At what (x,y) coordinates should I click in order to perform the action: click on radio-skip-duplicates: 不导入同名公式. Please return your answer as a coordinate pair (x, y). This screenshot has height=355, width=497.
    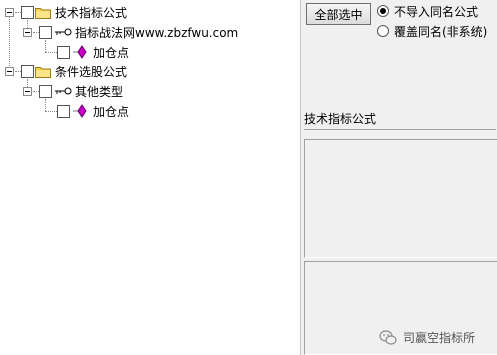
    Looking at the image, I should click on (427, 11).